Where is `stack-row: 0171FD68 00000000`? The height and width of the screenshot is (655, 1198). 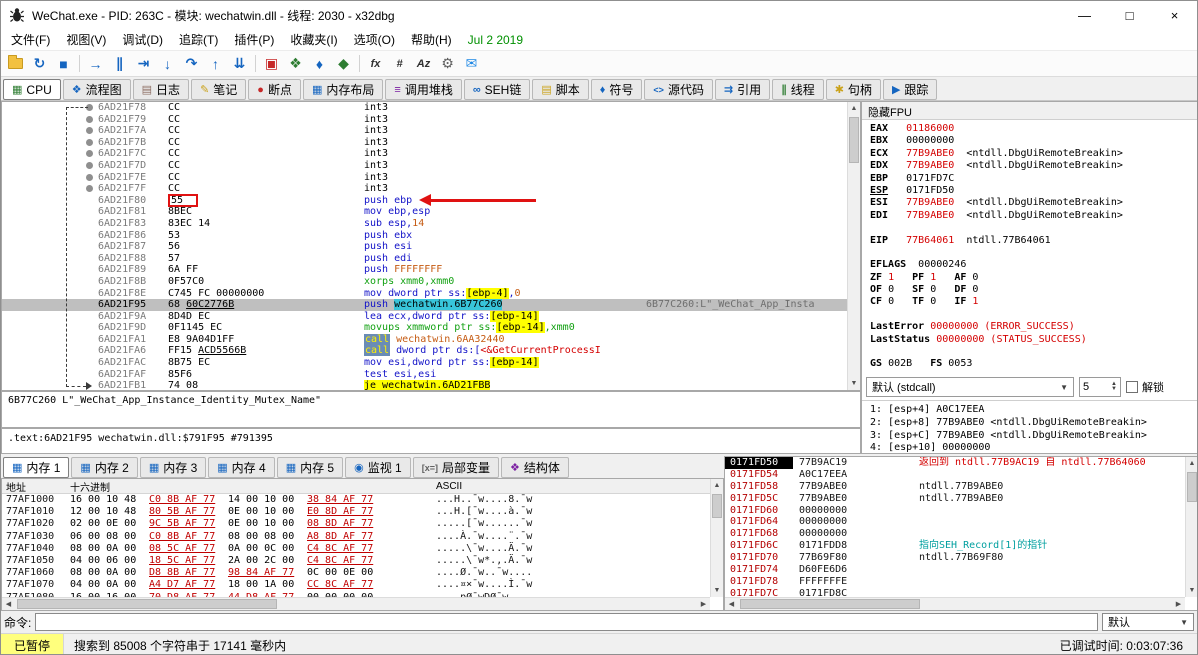
stack-row: 0171FD68 00000000 is located at coordinates (955, 534).